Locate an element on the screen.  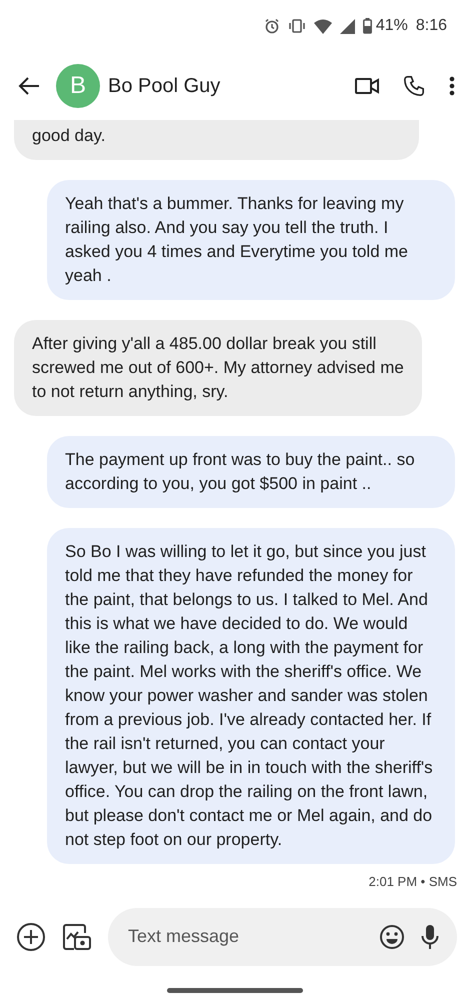
wifi-icon is located at coordinates (323, 26).